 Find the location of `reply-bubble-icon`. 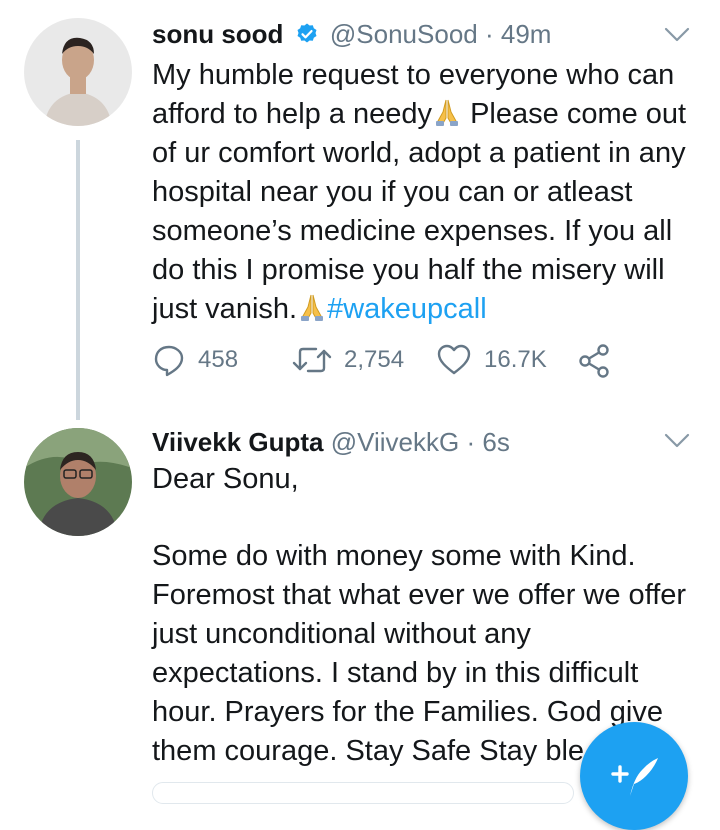

reply-bubble-icon is located at coordinates (169, 361).